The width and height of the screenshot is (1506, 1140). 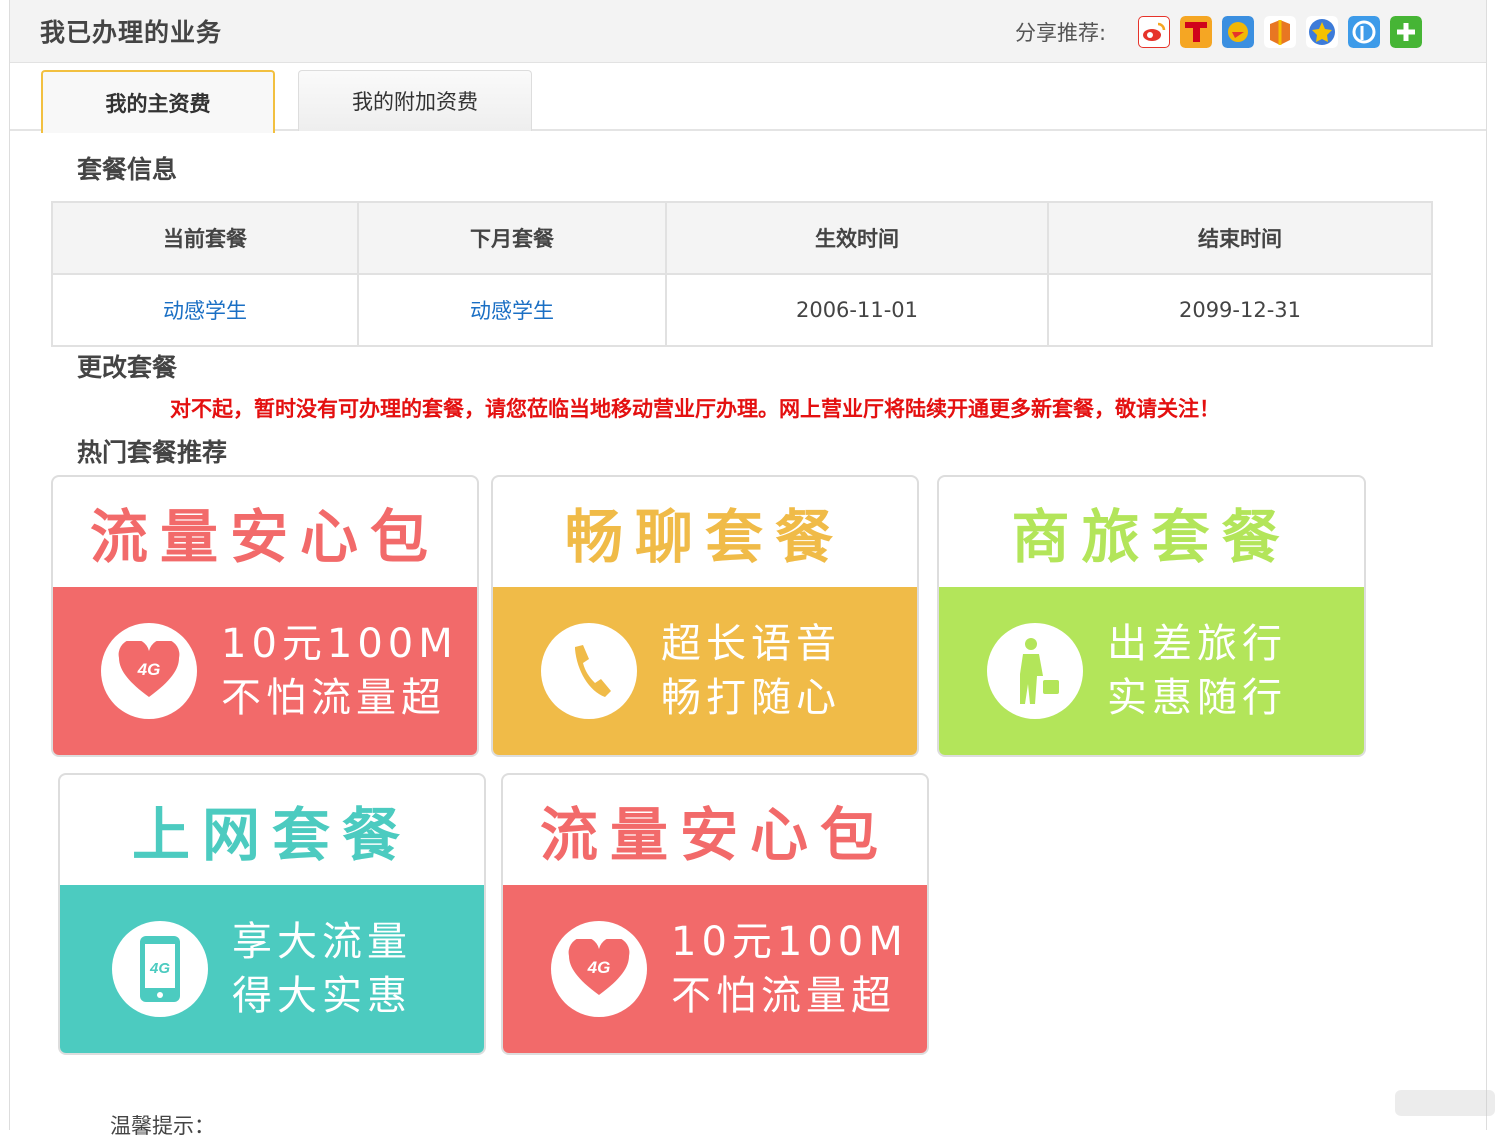 I want to click on page-title: 我已办理的业务, so click(x=131, y=32).